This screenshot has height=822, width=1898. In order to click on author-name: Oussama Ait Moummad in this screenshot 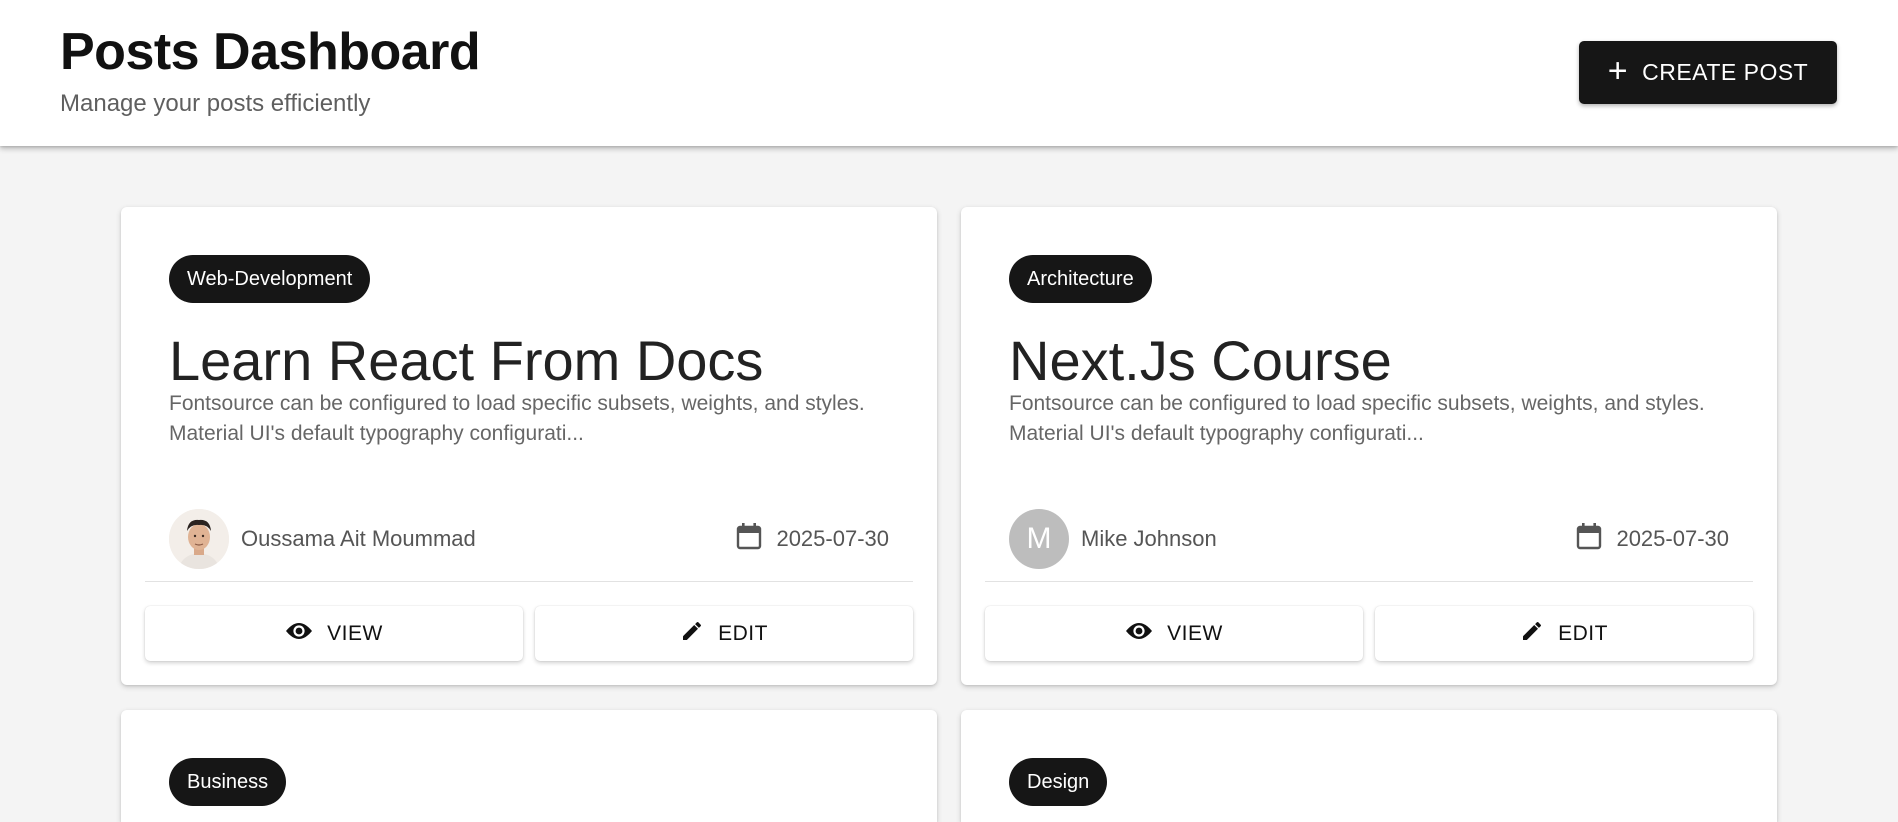, I will do `click(358, 538)`.